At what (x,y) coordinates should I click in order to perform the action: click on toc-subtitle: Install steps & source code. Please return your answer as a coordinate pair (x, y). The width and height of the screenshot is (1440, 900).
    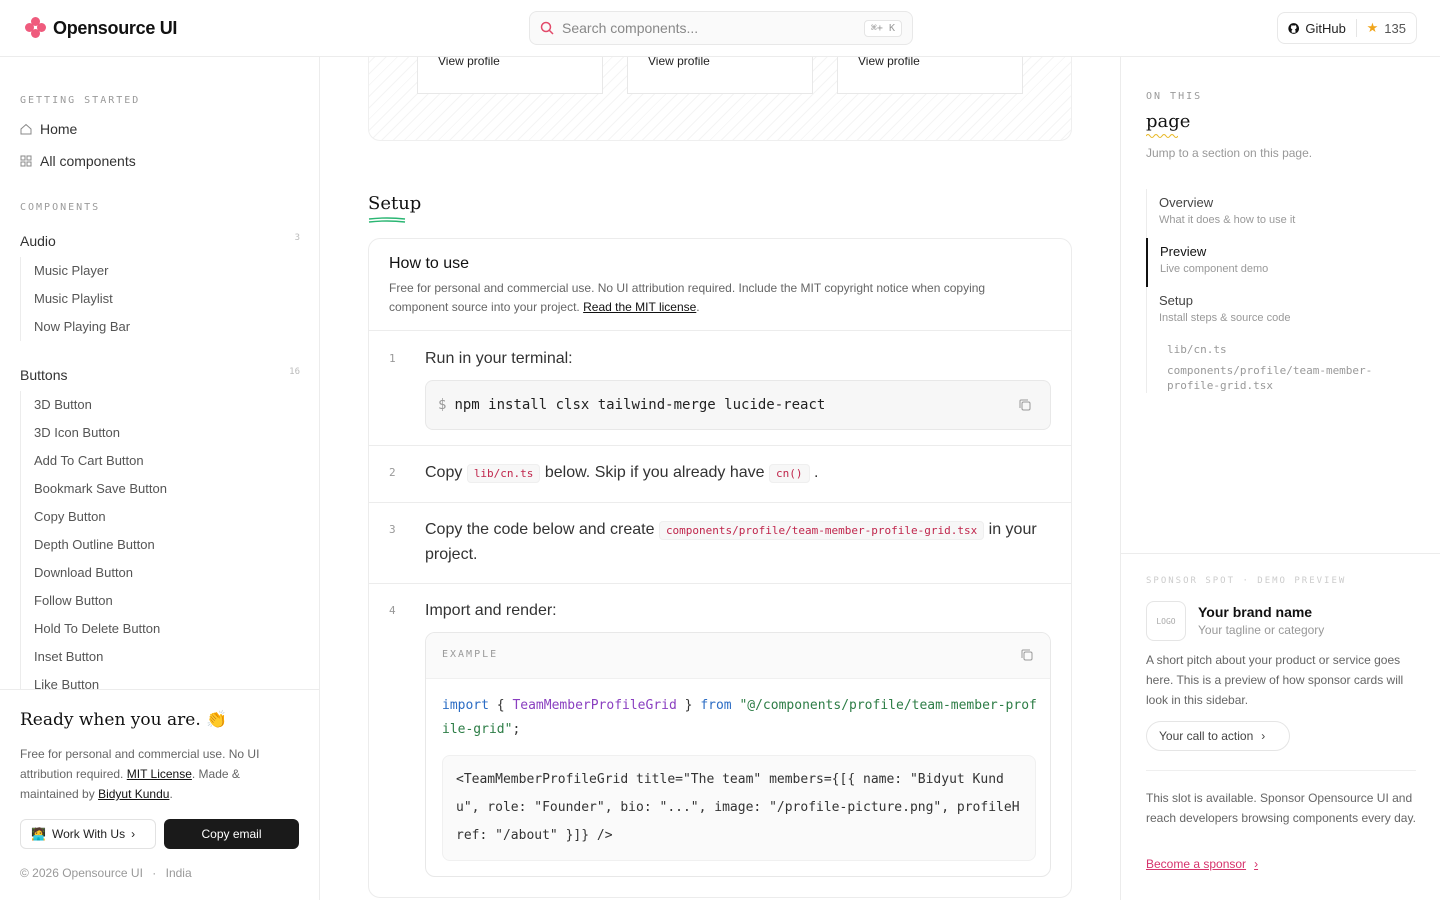
    Looking at the image, I should click on (1225, 318).